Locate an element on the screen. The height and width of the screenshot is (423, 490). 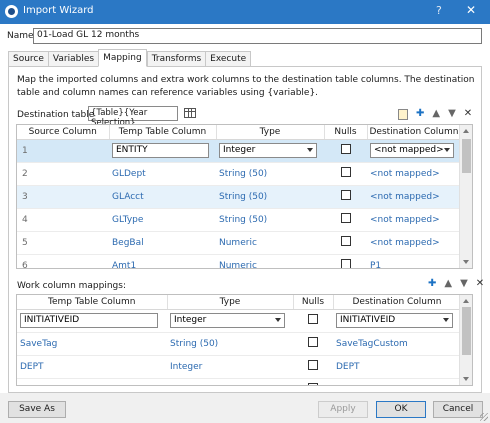
column-header-source: Source Column is located at coordinates (63, 132).